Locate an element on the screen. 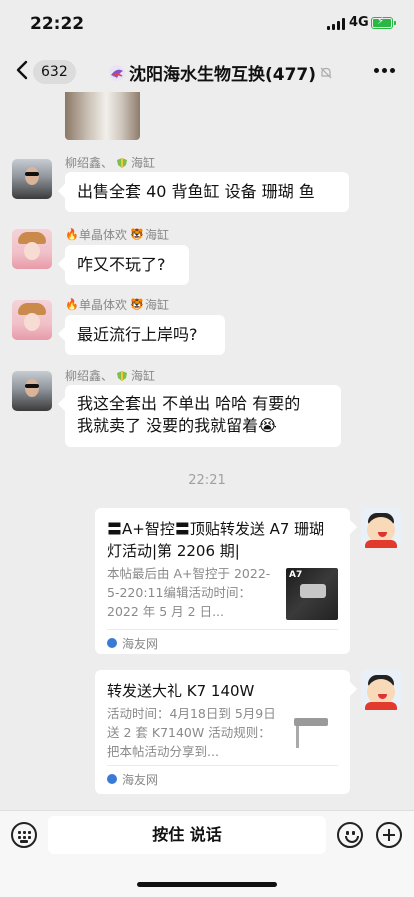 This screenshot has height=897, width=414. message-line: 我这全套出 不单出 哈哈 有要的 is located at coordinates (189, 403).